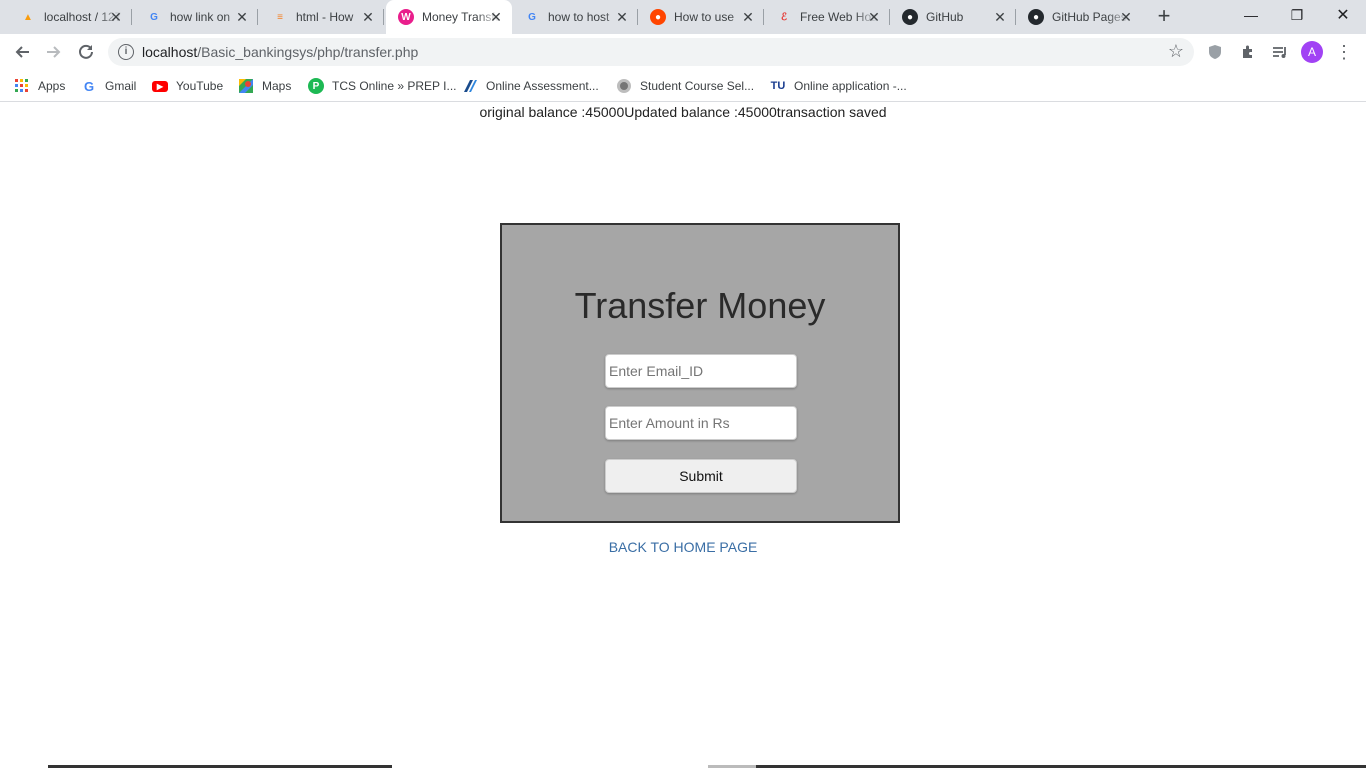 The width and height of the screenshot is (1366, 768). I want to click on arrow-right-icon, so click(54, 52).